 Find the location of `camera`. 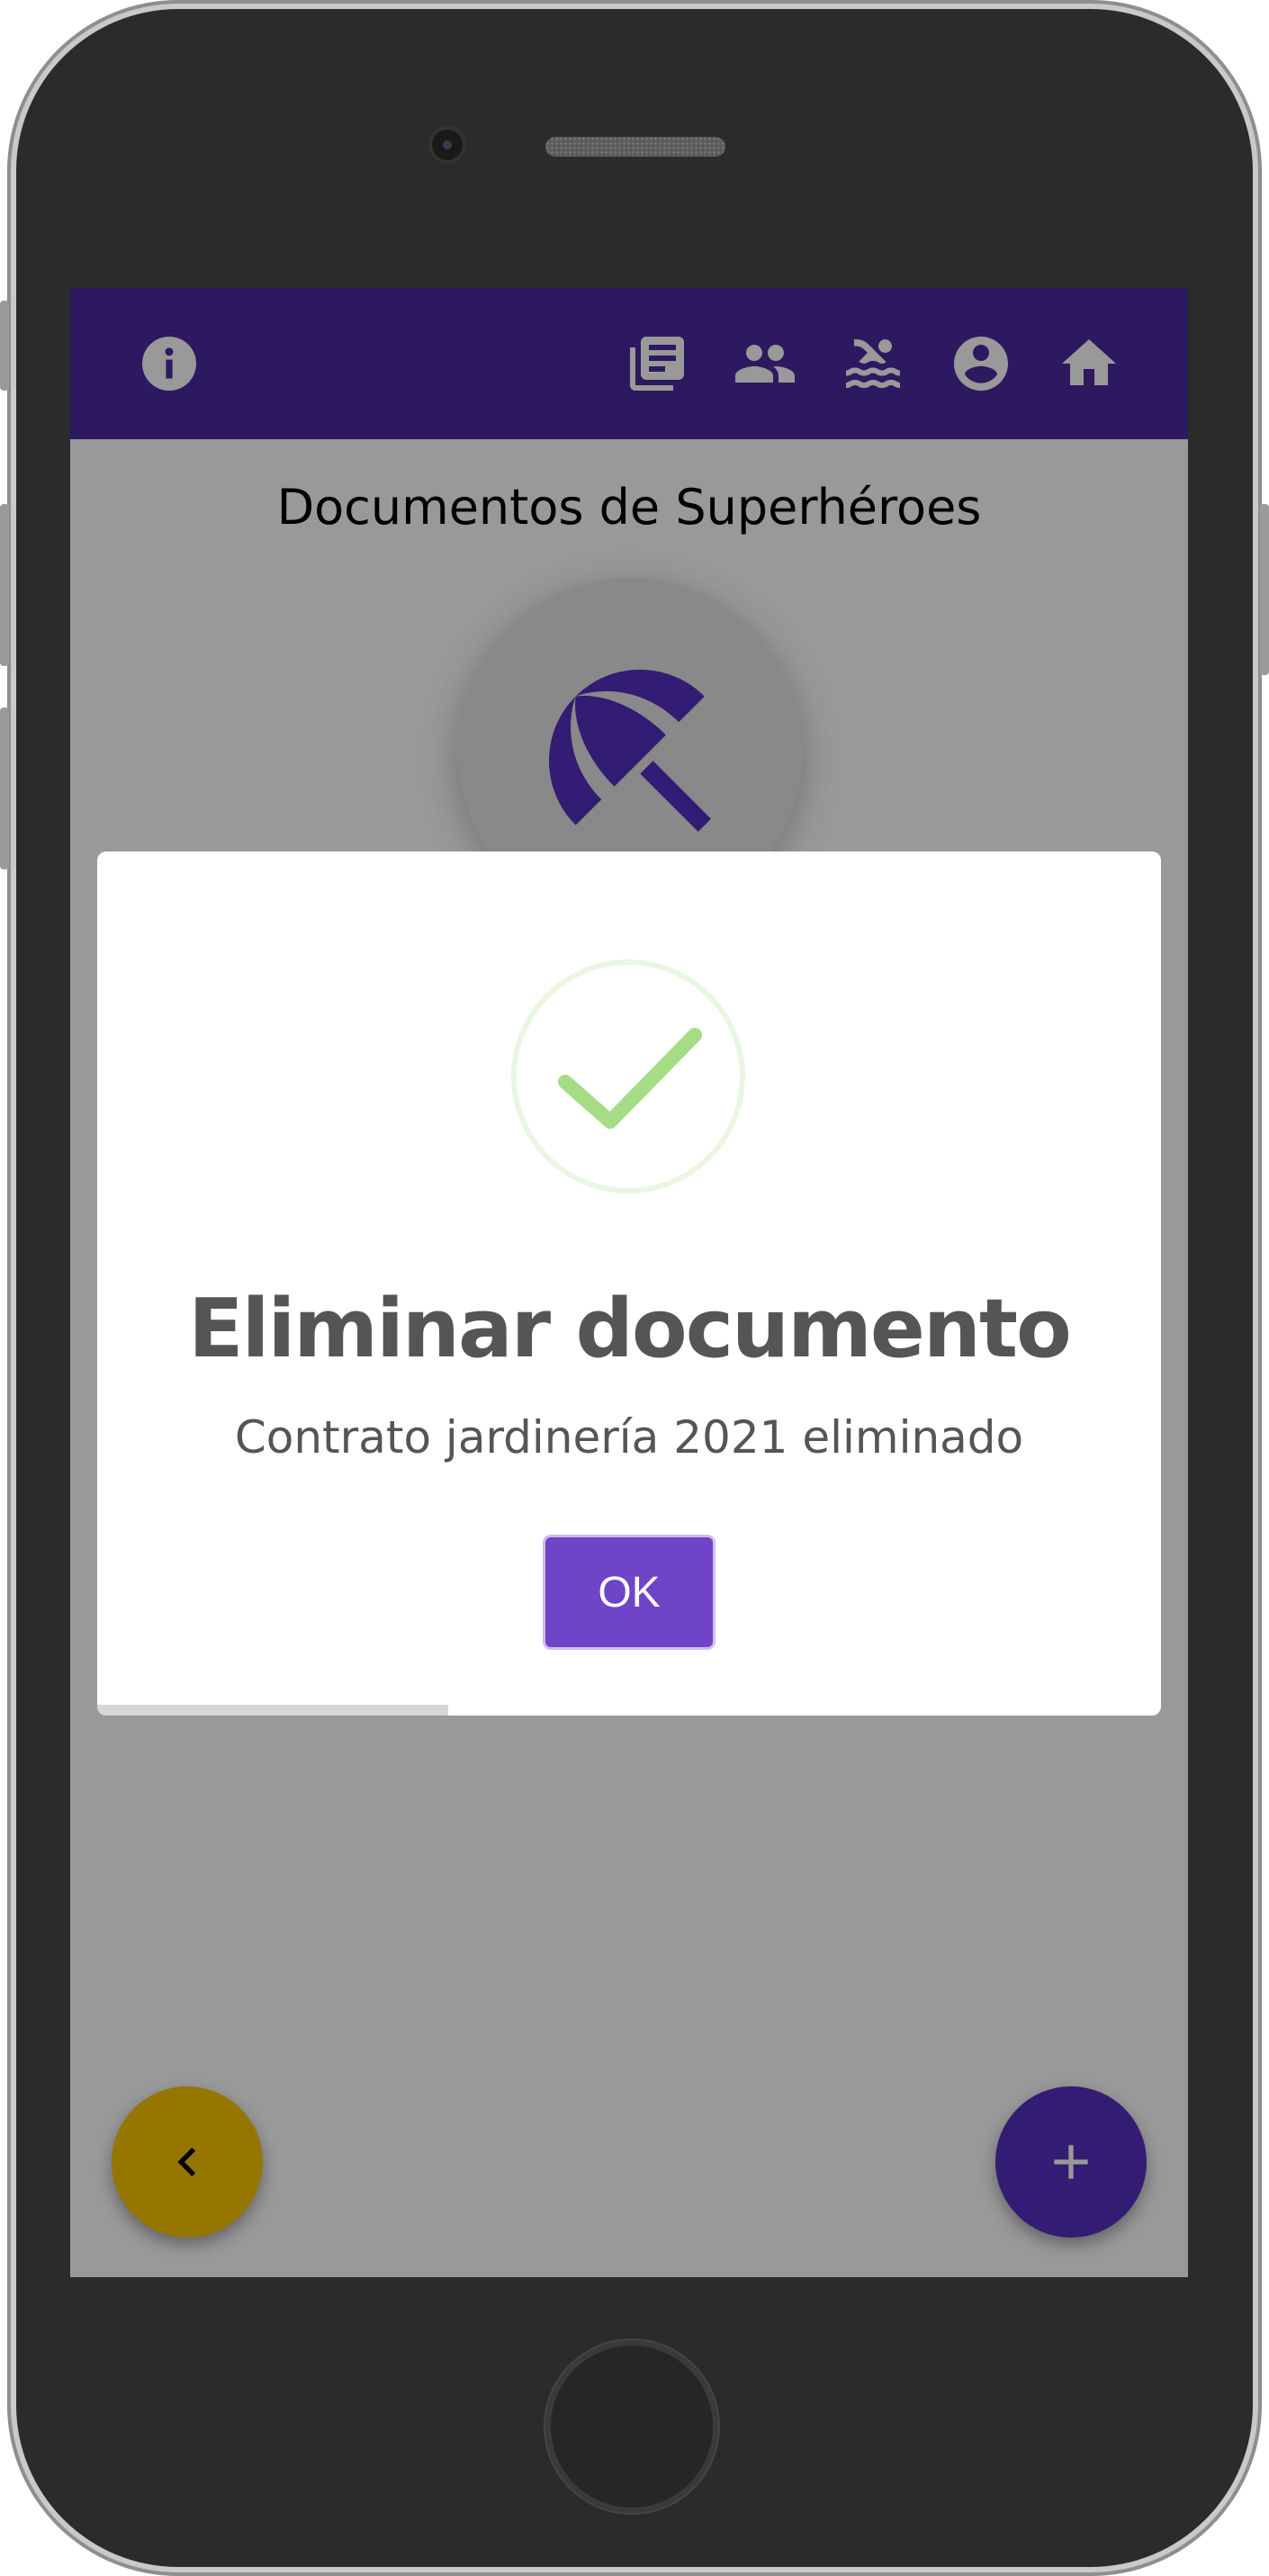

camera is located at coordinates (447, 145).